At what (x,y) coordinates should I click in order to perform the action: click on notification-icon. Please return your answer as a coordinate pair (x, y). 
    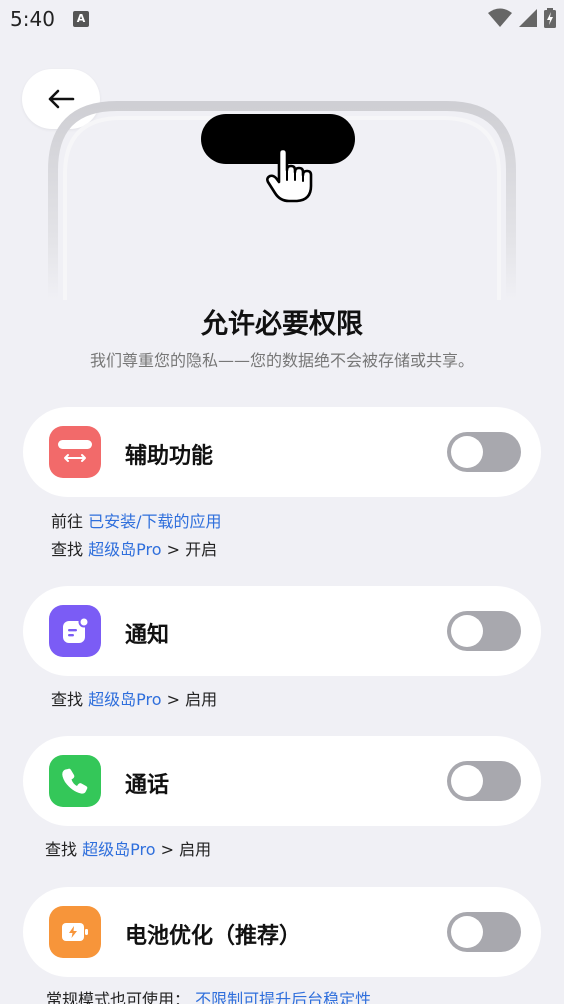
    Looking at the image, I should click on (75, 631).